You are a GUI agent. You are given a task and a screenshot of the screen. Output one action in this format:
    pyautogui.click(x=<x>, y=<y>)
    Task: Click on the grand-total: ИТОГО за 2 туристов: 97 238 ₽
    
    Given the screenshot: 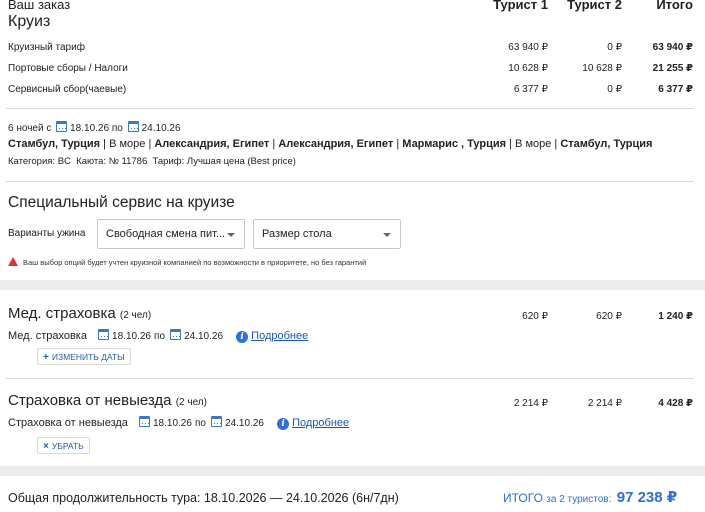 What is the action you would take?
    pyautogui.click(x=590, y=497)
    